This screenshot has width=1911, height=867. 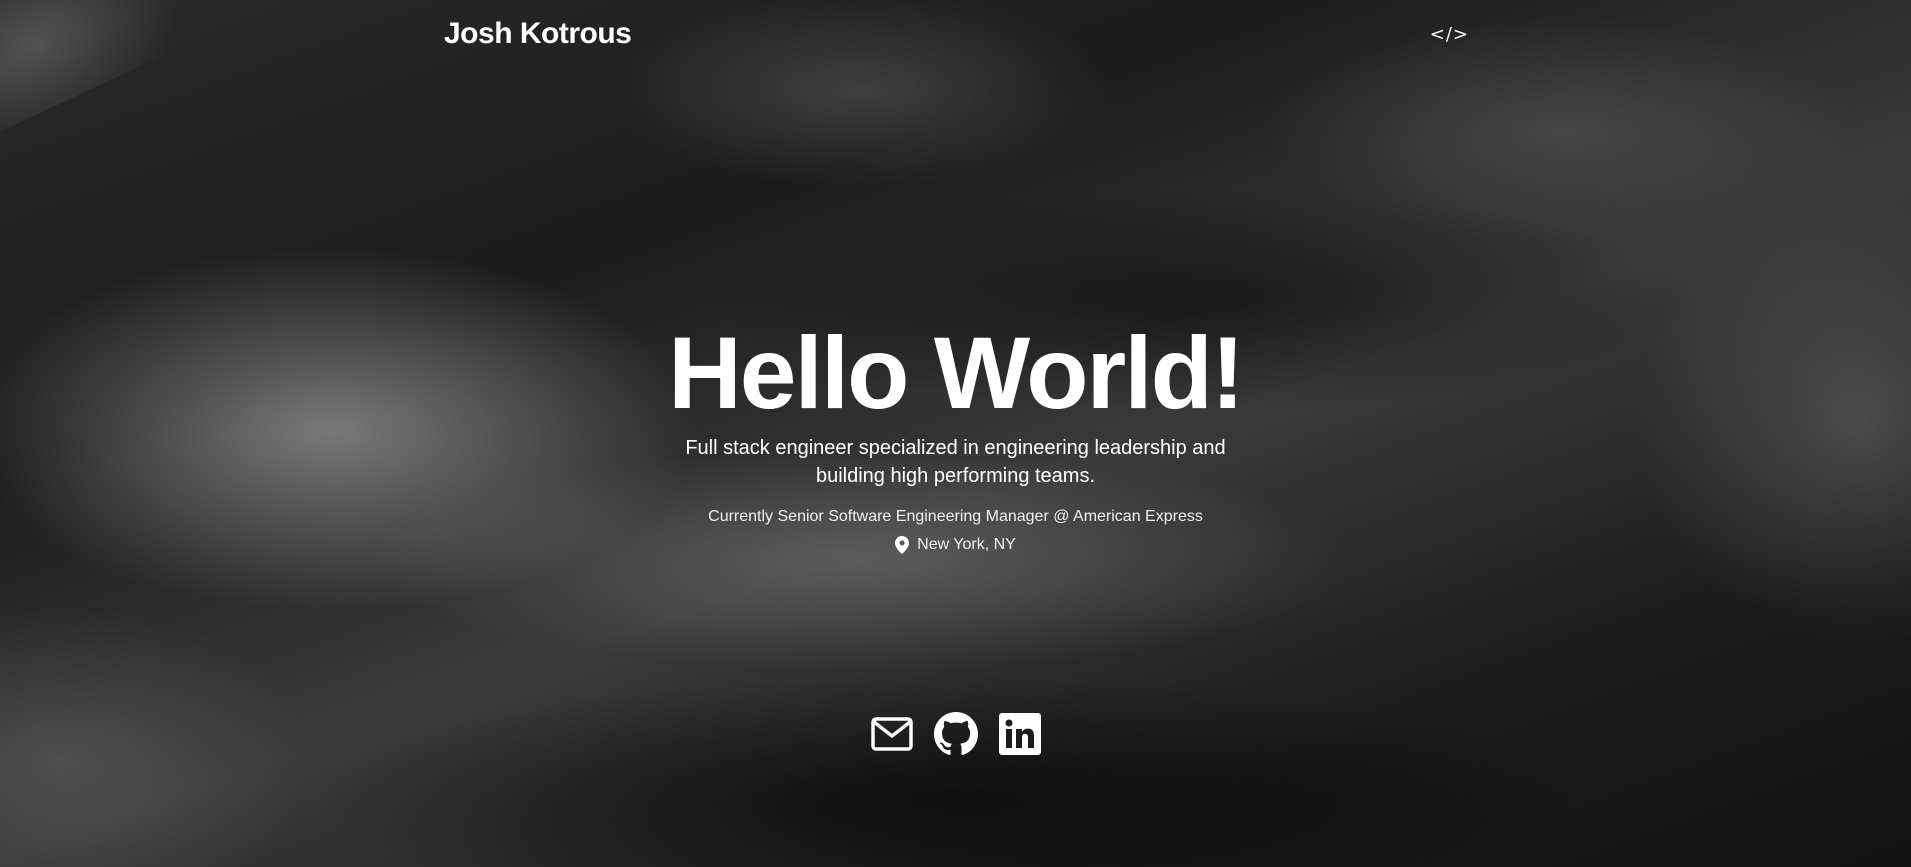 What do you see at coordinates (1449, 34) in the screenshot?
I see `source-code-link: </>` at bounding box center [1449, 34].